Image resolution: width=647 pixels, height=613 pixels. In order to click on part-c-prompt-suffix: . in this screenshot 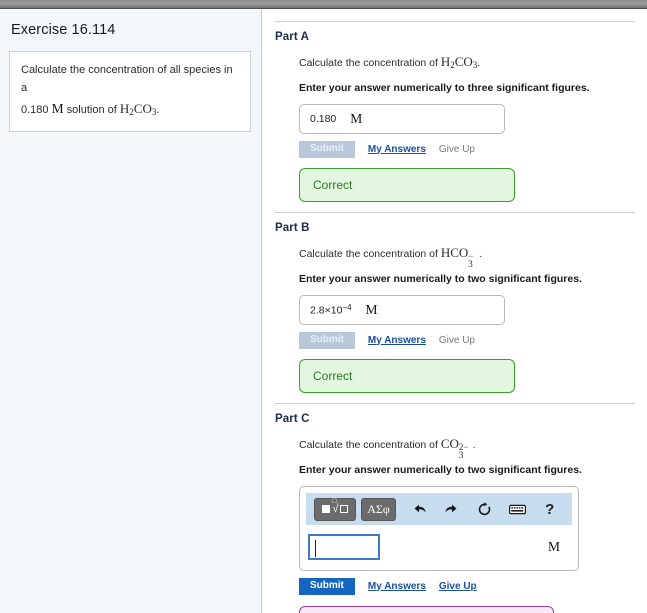, I will do `click(474, 445)`.